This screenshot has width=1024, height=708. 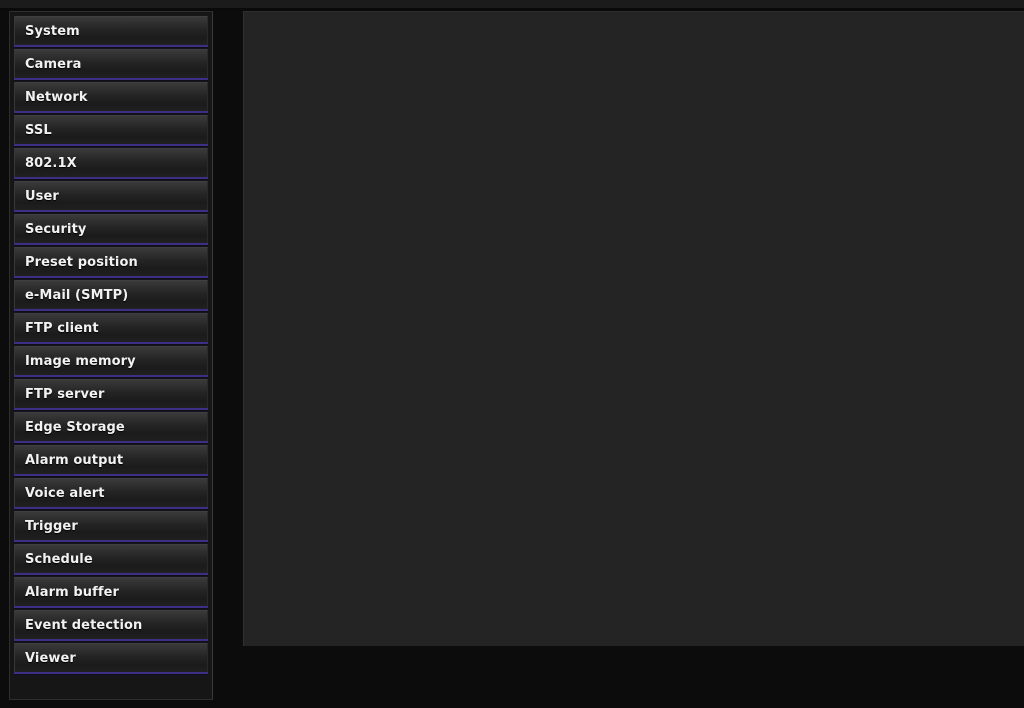 What do you see at coordinates (111, 162) in the screenshot?
I see `sidebar-item-802-1x: 802.1X` at bounding box center [111, 162].